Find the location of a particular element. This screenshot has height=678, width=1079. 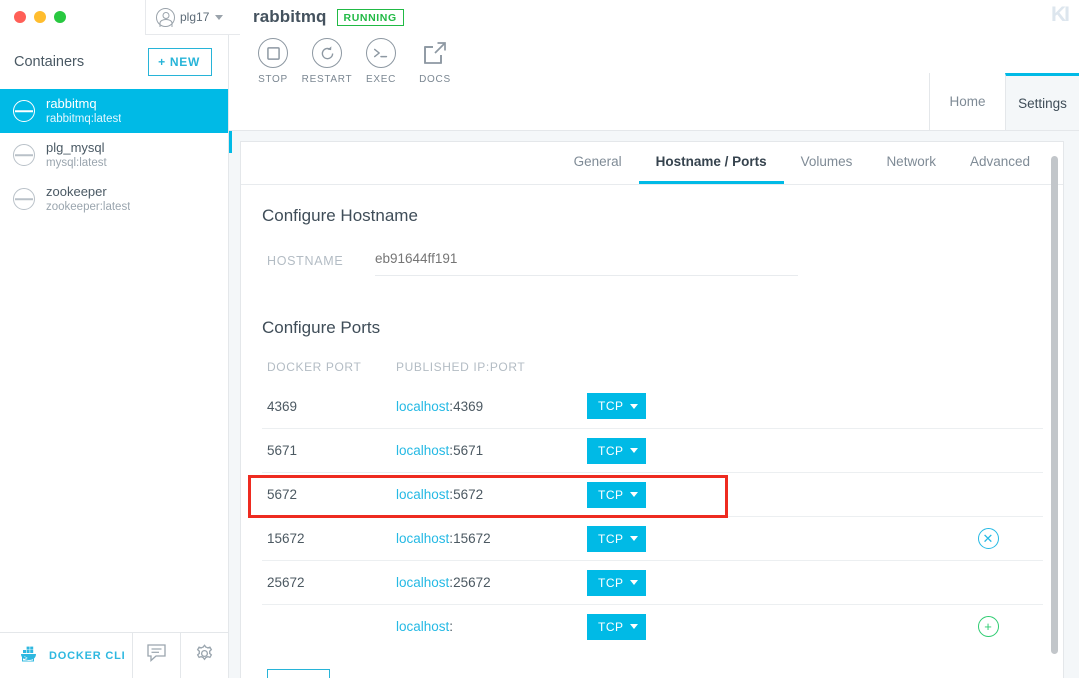

feedback-button is located at coordinates (156, 655).